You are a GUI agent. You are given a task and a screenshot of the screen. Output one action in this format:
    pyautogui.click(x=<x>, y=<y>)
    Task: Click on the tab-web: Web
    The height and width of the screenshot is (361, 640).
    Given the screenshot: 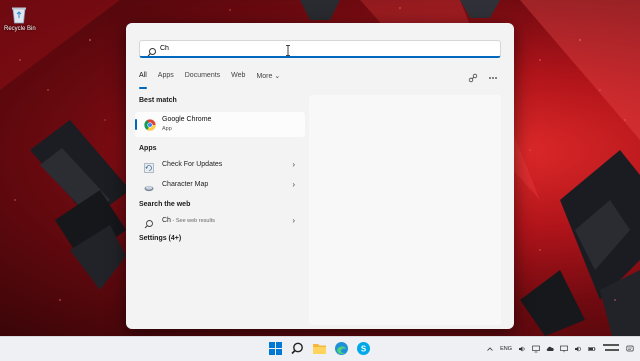 What is the action you would take?
    pyautogui.click(x=238, y=78)
    